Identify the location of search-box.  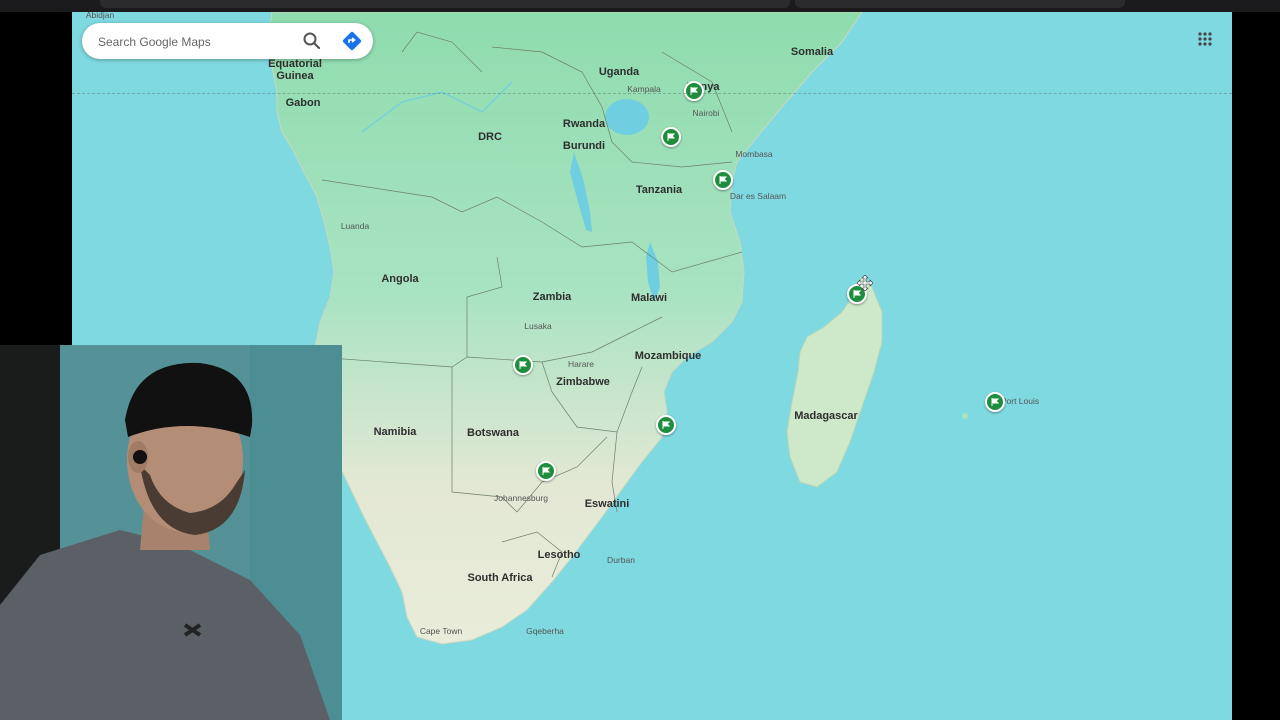
(227, 41).